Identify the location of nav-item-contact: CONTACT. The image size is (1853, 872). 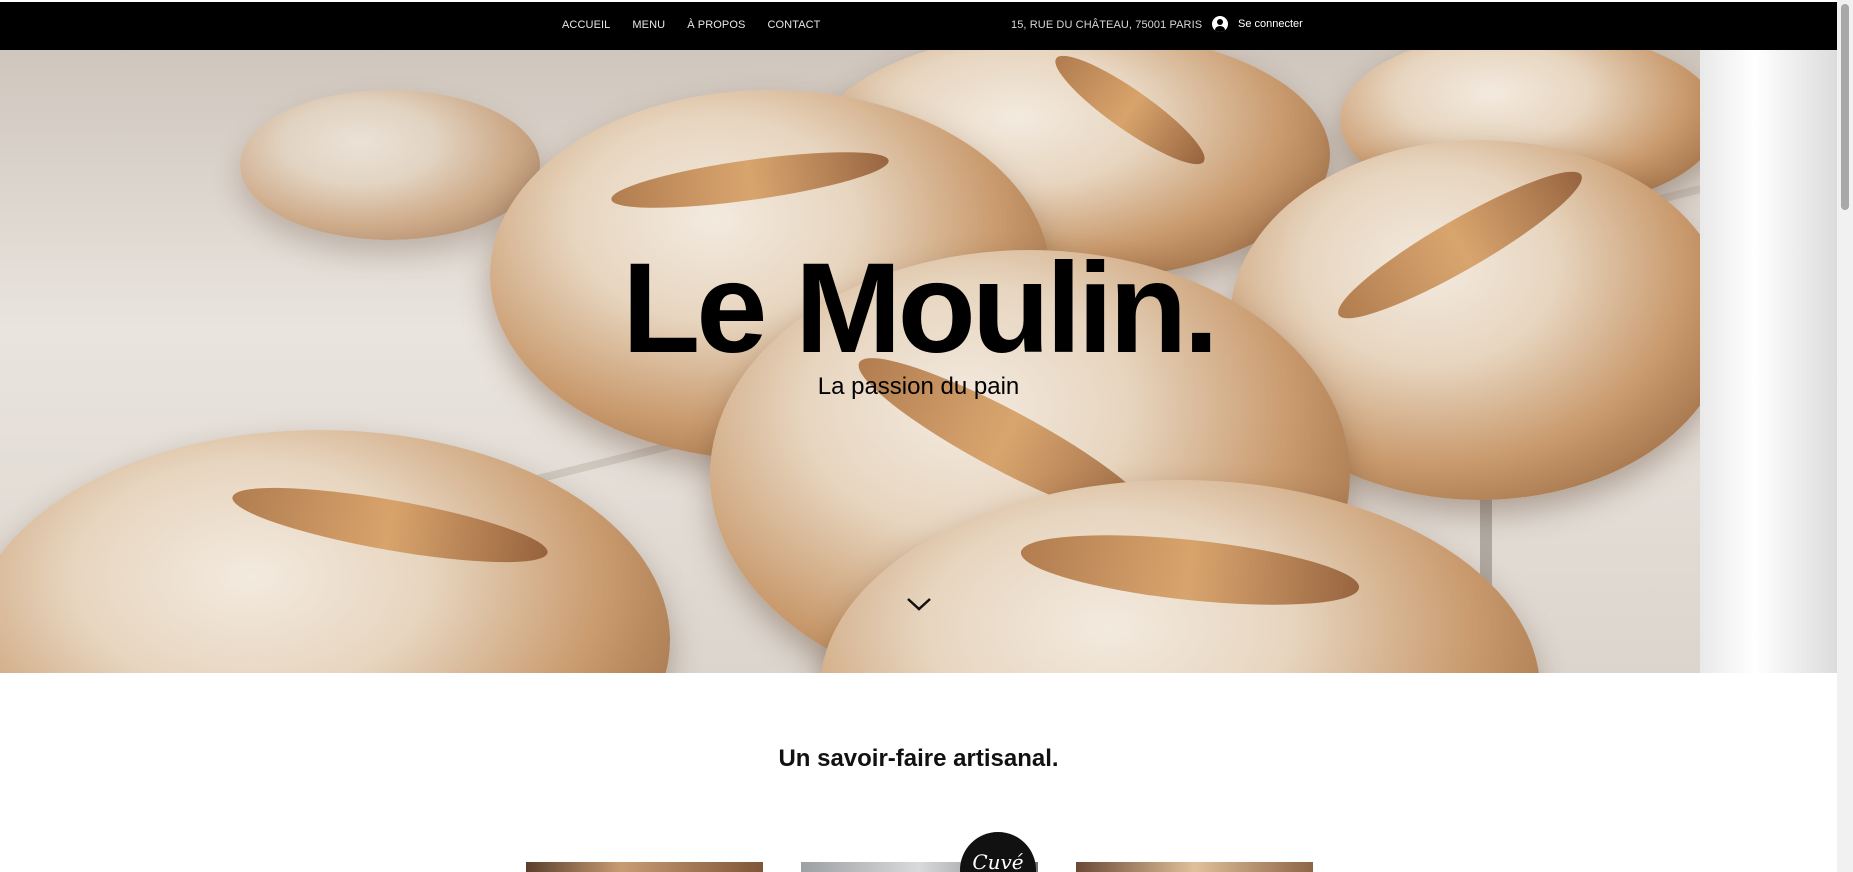
(793, 25).